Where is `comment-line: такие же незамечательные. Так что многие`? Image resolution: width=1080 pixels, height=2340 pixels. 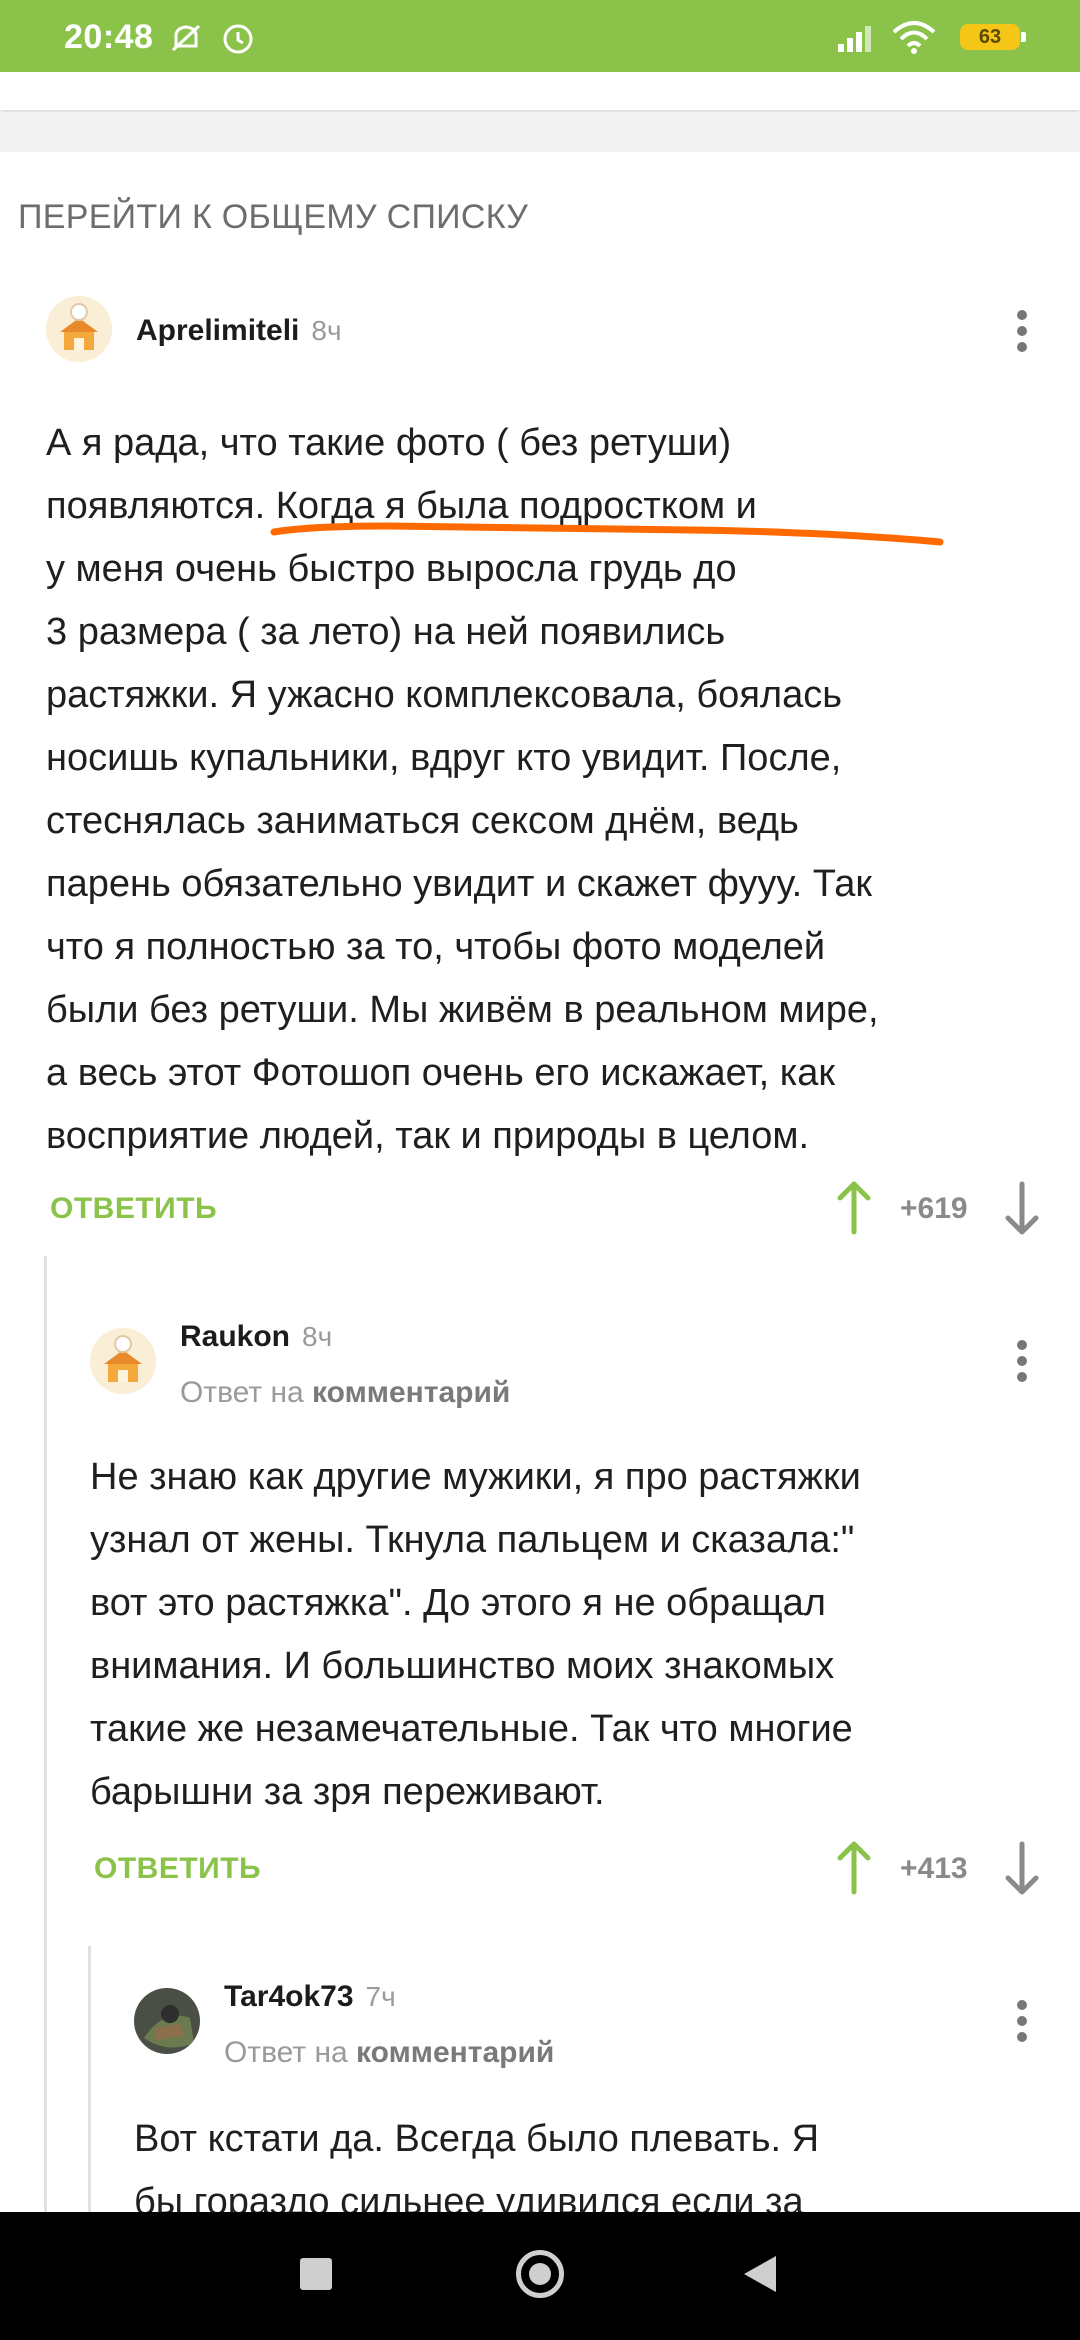
comment-line: такие же незамечательные. Так что многие is located at coordinates (471, 1729).